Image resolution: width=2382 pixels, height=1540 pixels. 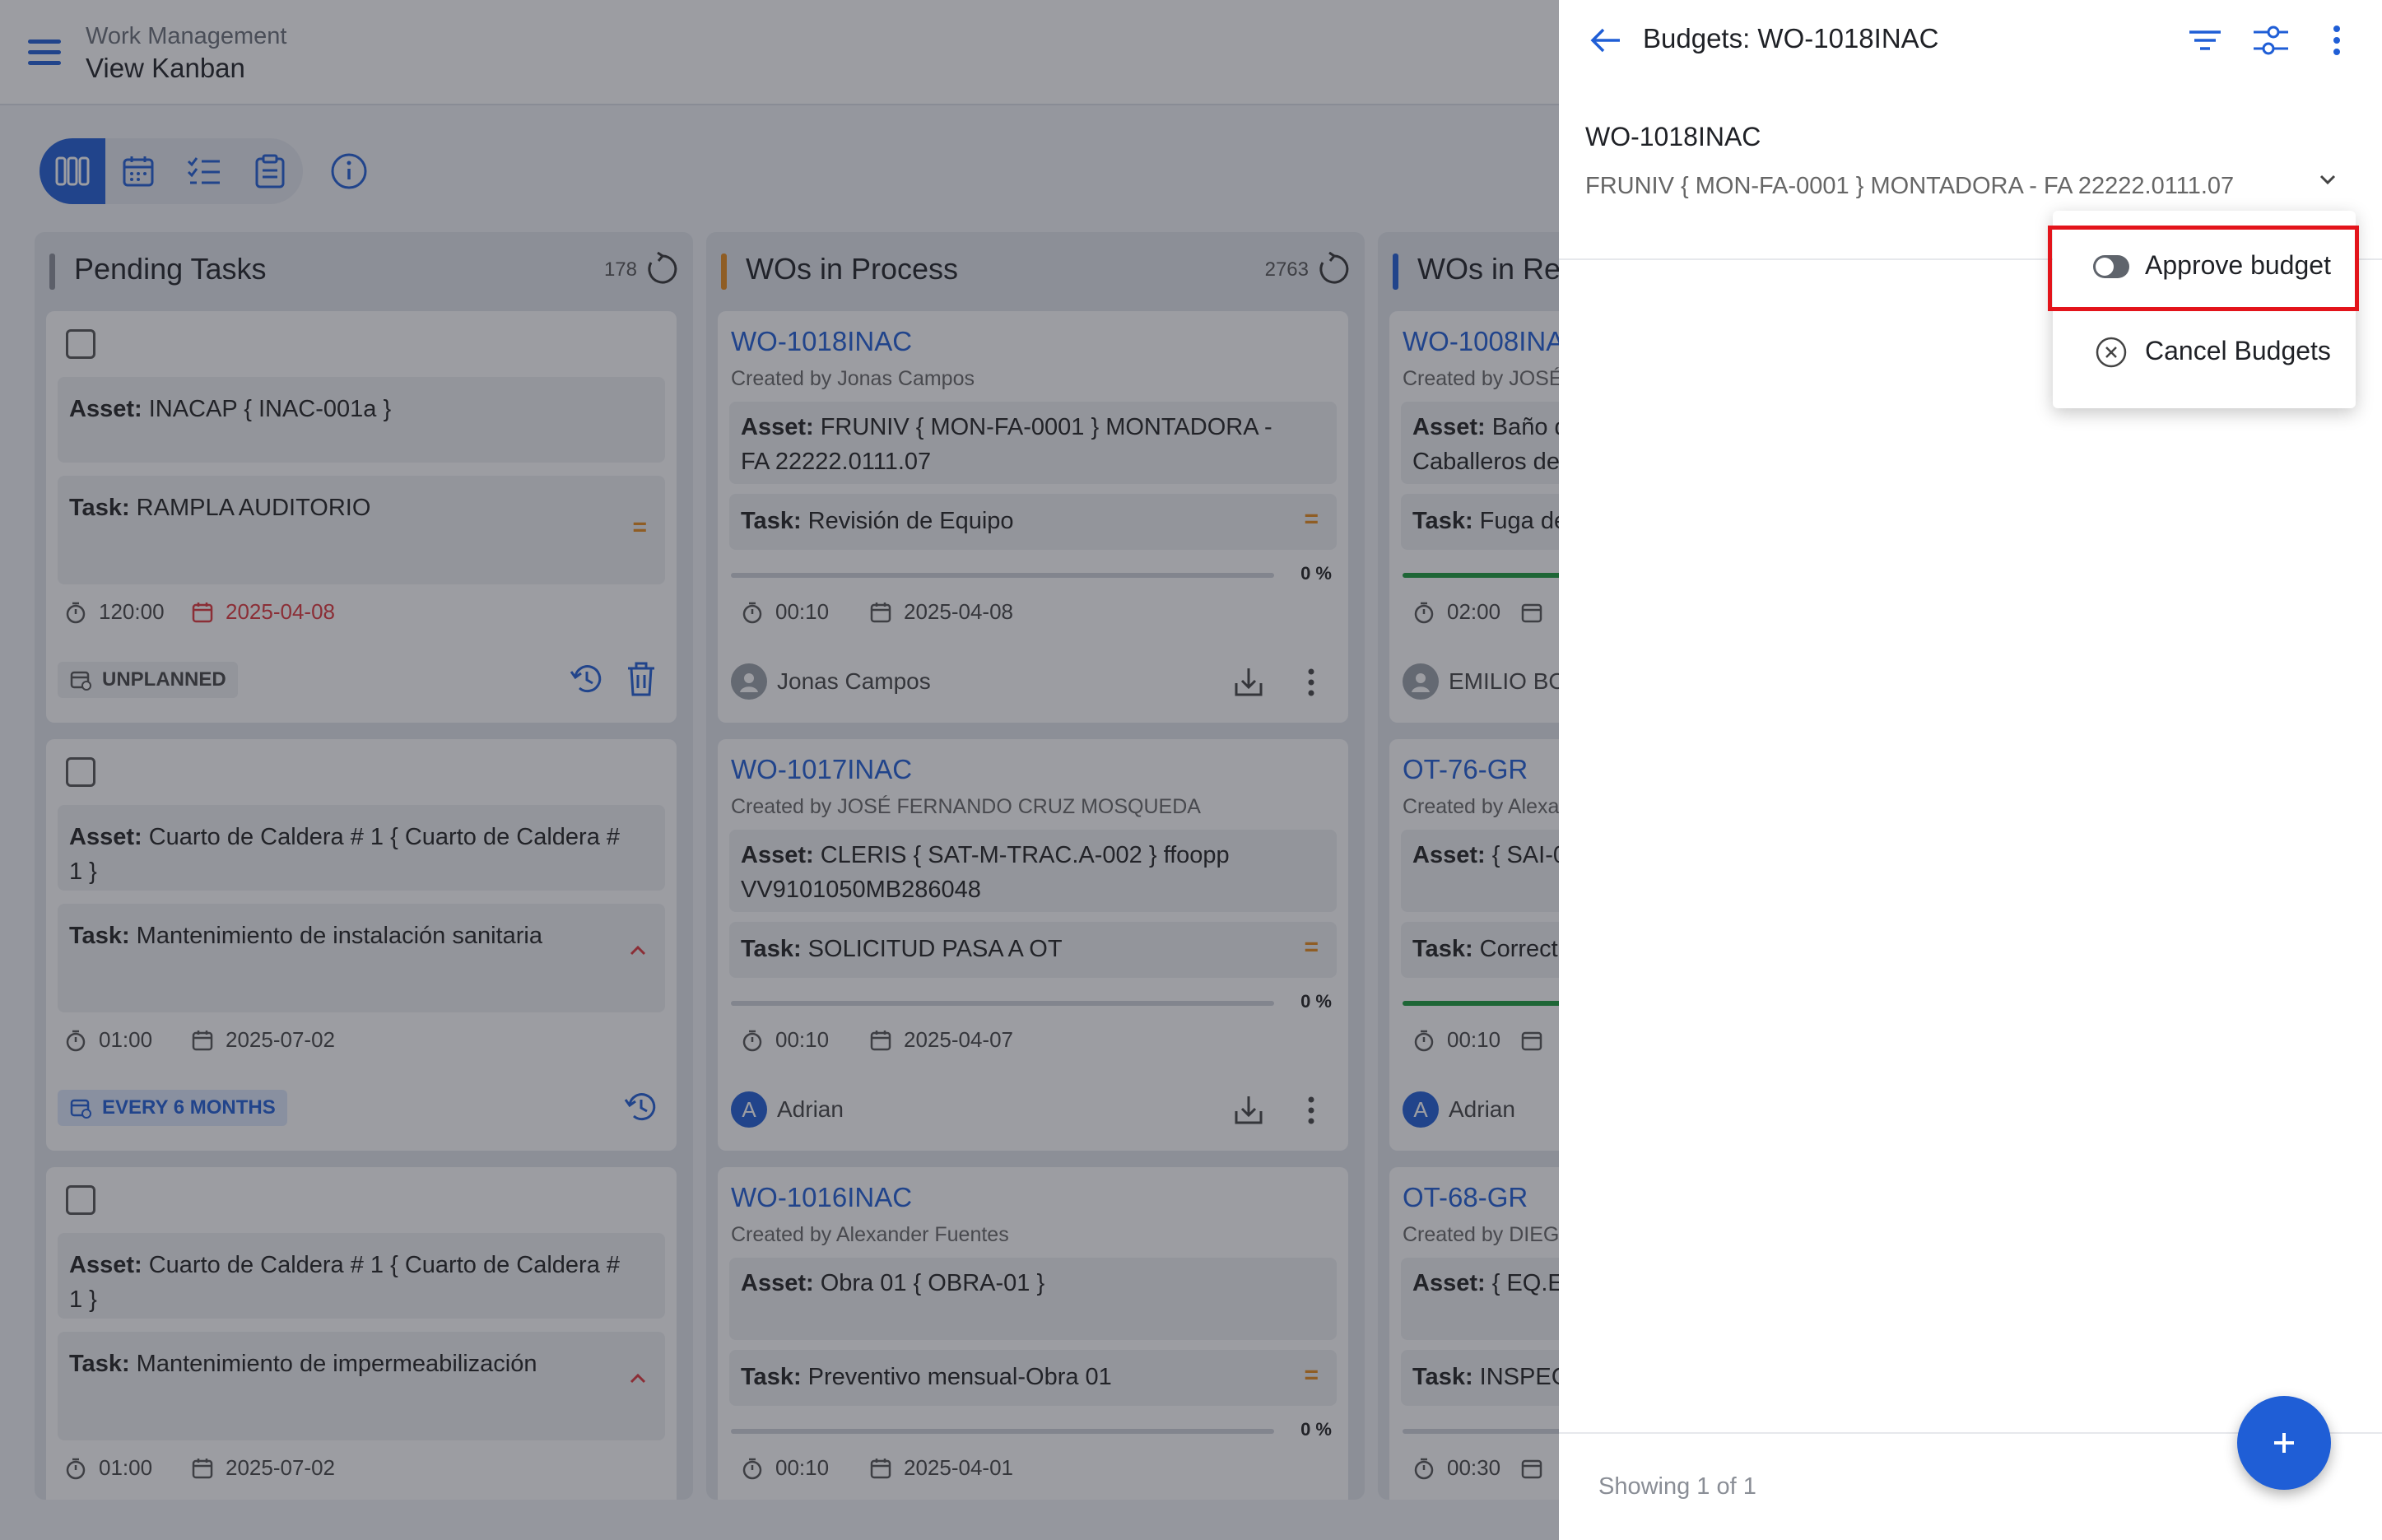 What do you see at coordinates (2238, 350) in the screenshot?
I see `menu-item-label: Cancel Budgets` at bounding box center [2238, 350].